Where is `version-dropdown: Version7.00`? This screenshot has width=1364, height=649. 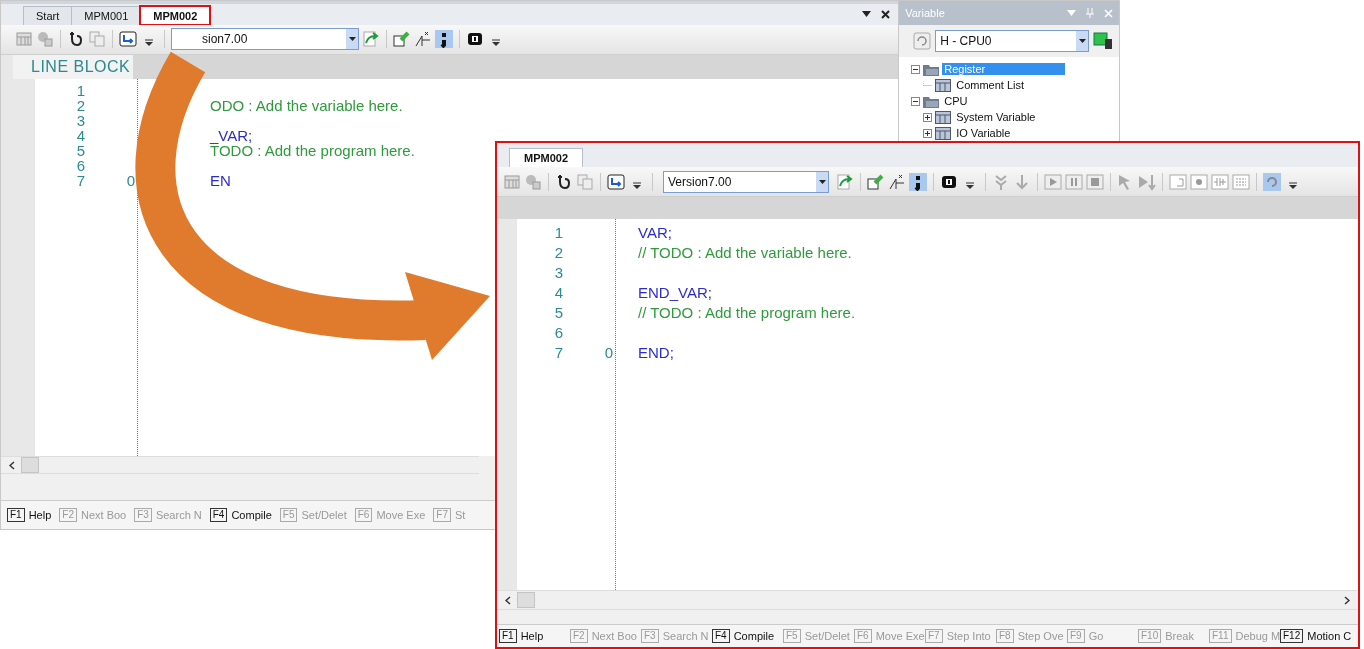 version-dropdown: Version7.00 is located at coordinates (746, 181).